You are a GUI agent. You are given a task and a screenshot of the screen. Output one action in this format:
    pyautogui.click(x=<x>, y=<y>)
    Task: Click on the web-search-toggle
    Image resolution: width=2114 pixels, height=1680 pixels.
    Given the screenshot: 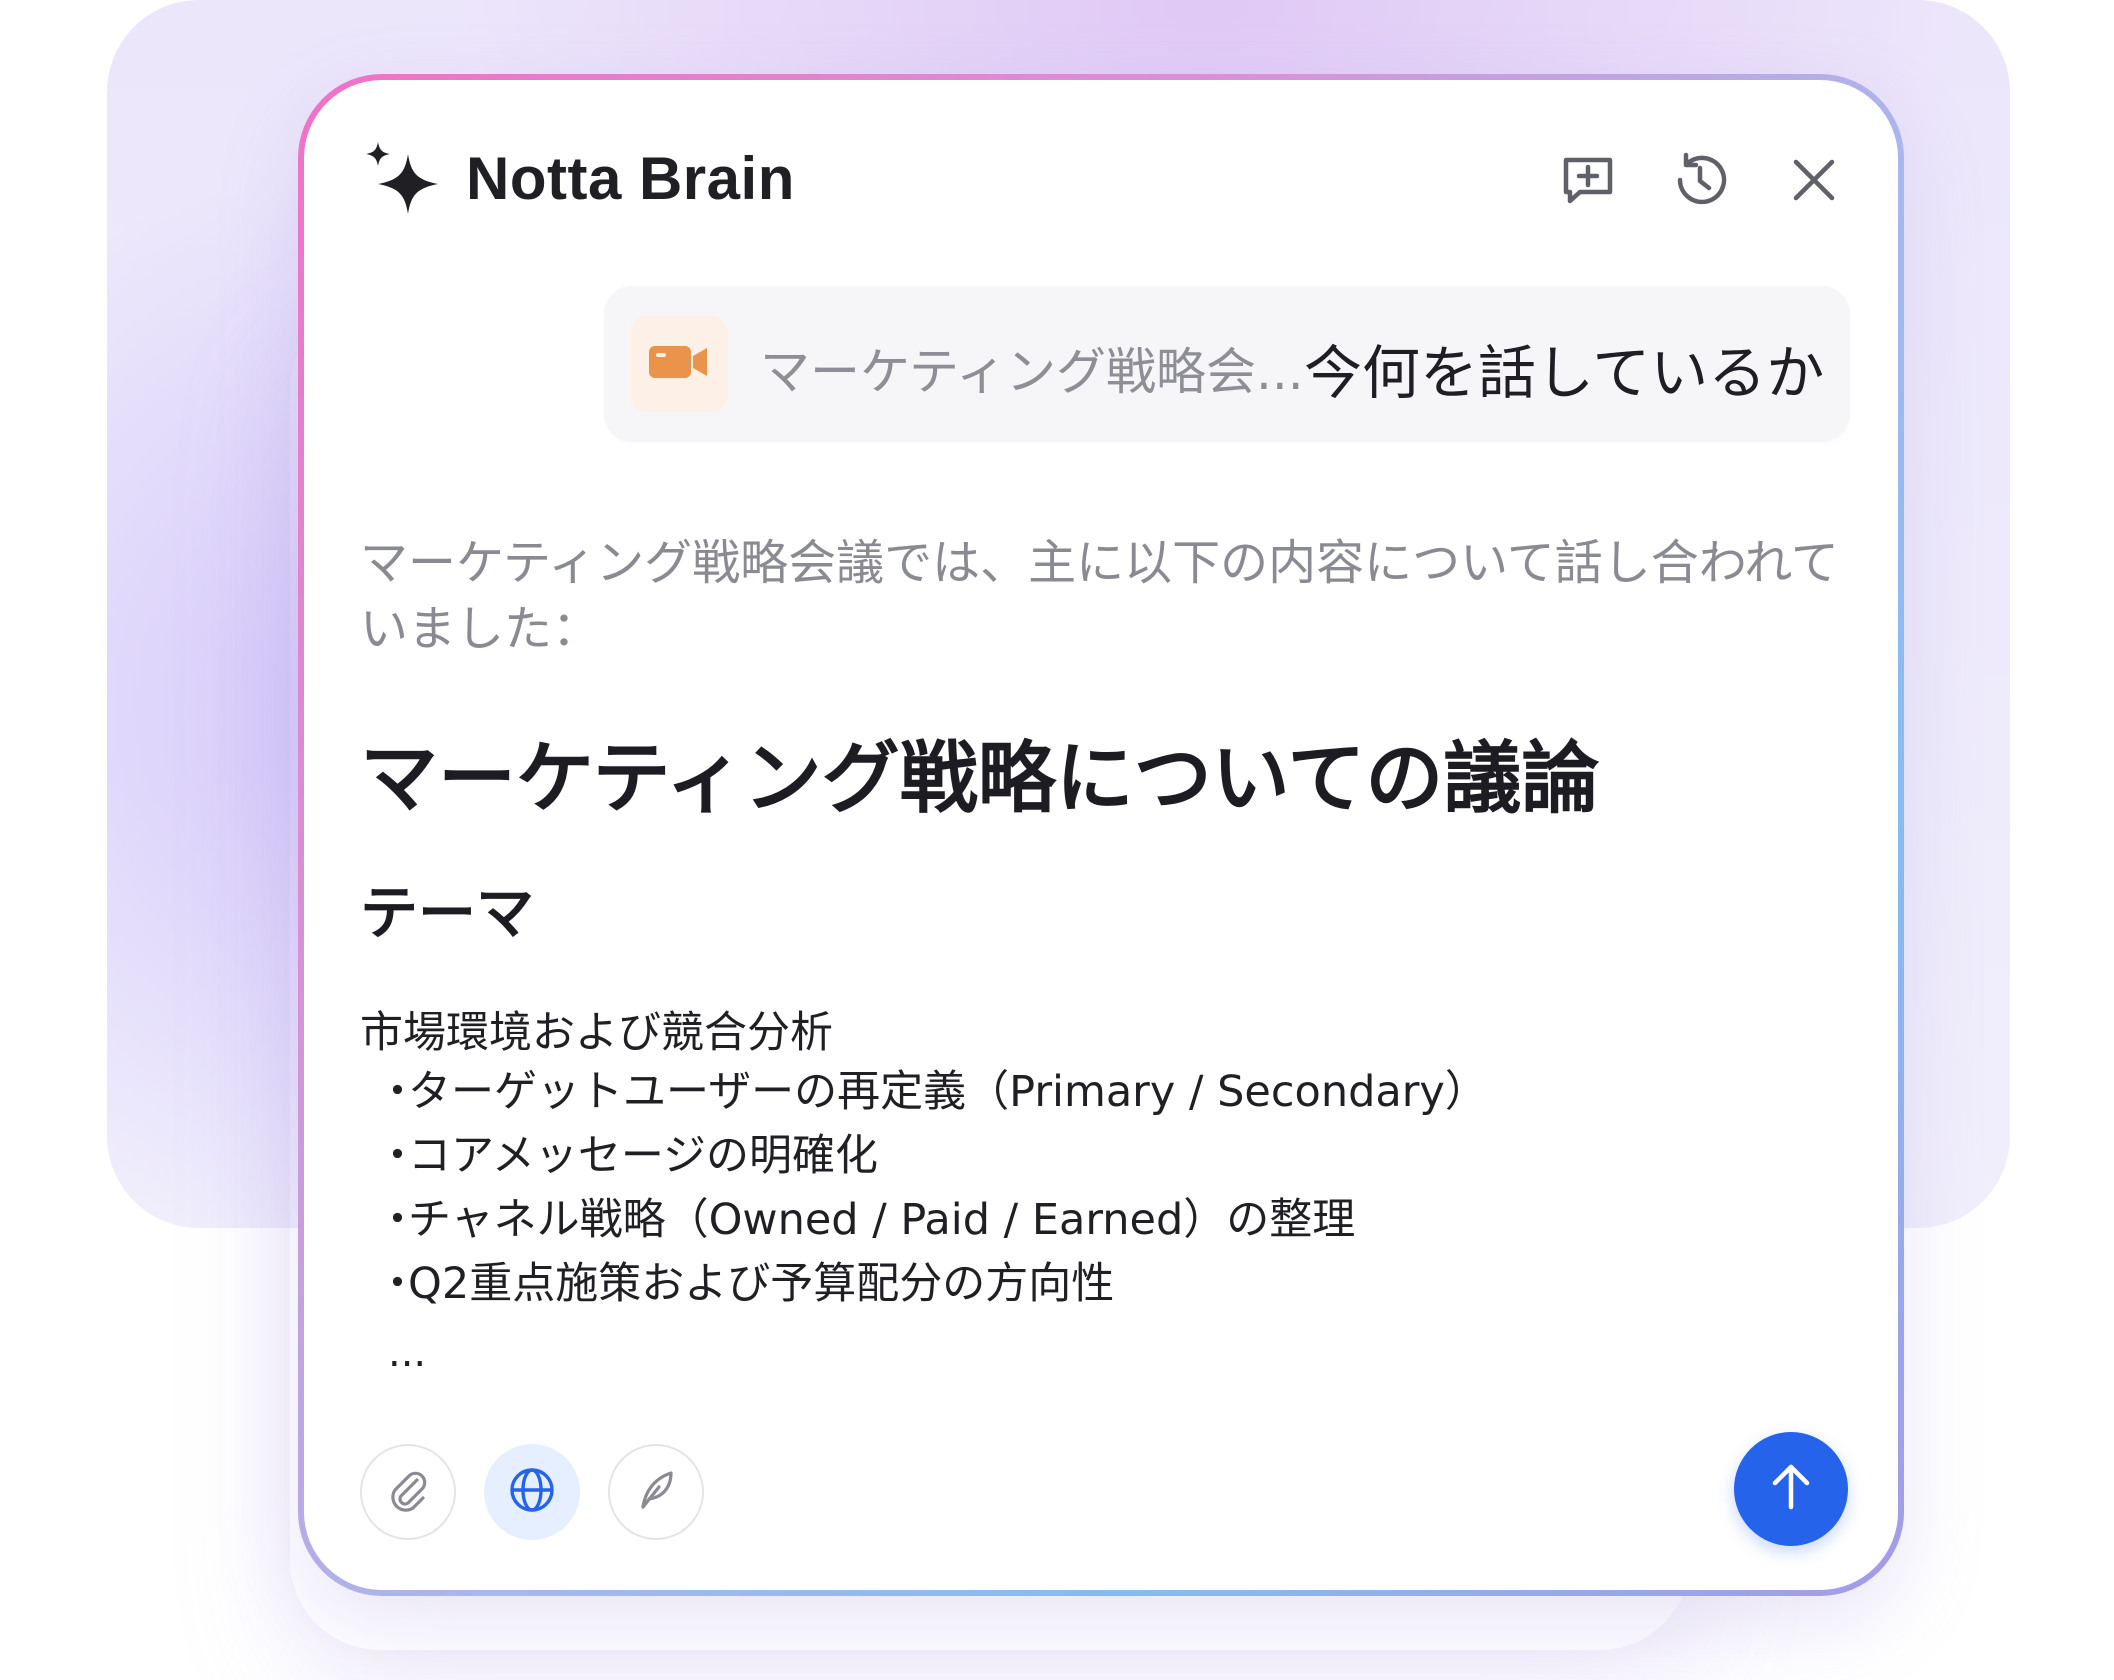 What is the action you would take?
    pyautogui.click(x=532, y=1492)
    